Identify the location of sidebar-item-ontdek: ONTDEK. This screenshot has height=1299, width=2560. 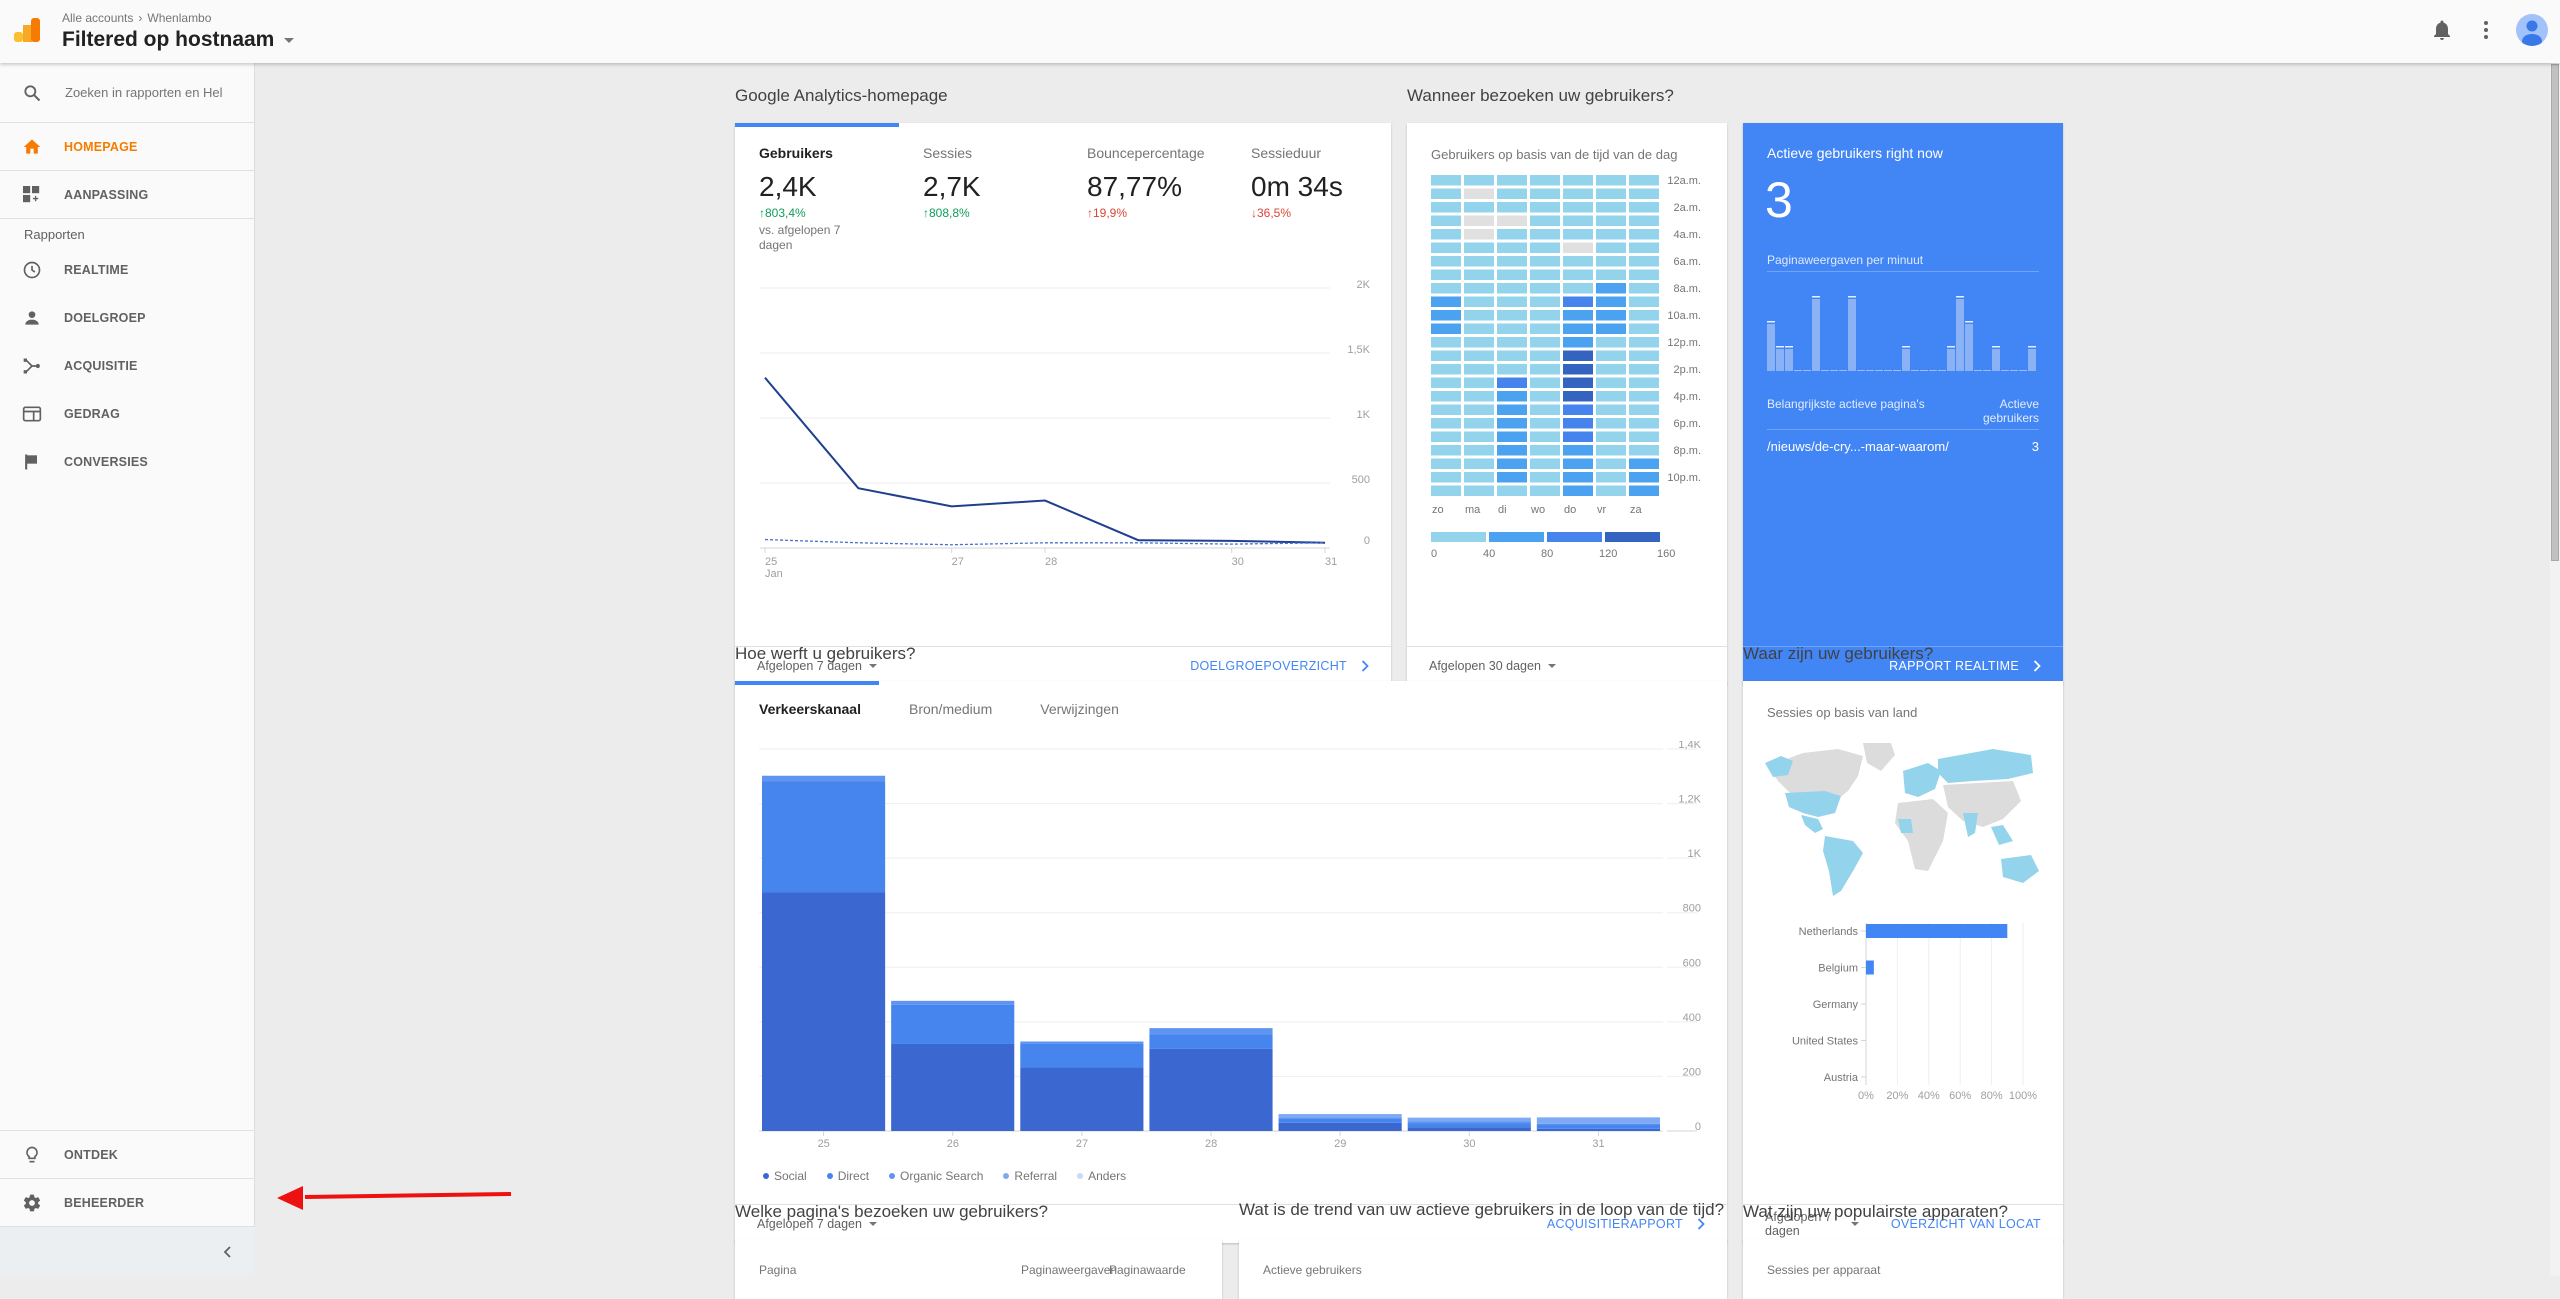
(127, 1154).